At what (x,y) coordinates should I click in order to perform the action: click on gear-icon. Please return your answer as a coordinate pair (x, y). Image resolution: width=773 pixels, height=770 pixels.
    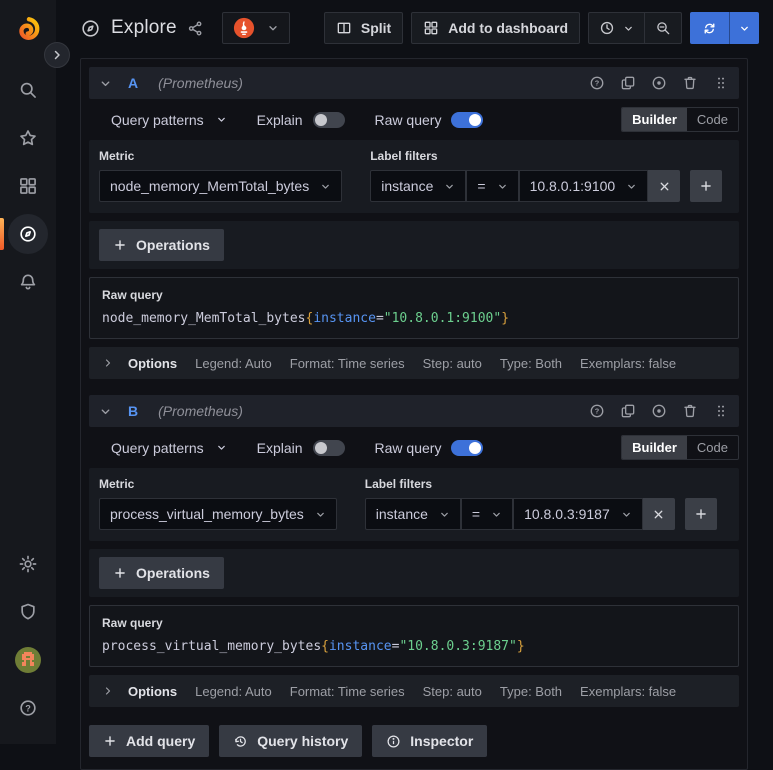
    Looking at the image, I should click on (28, 564).